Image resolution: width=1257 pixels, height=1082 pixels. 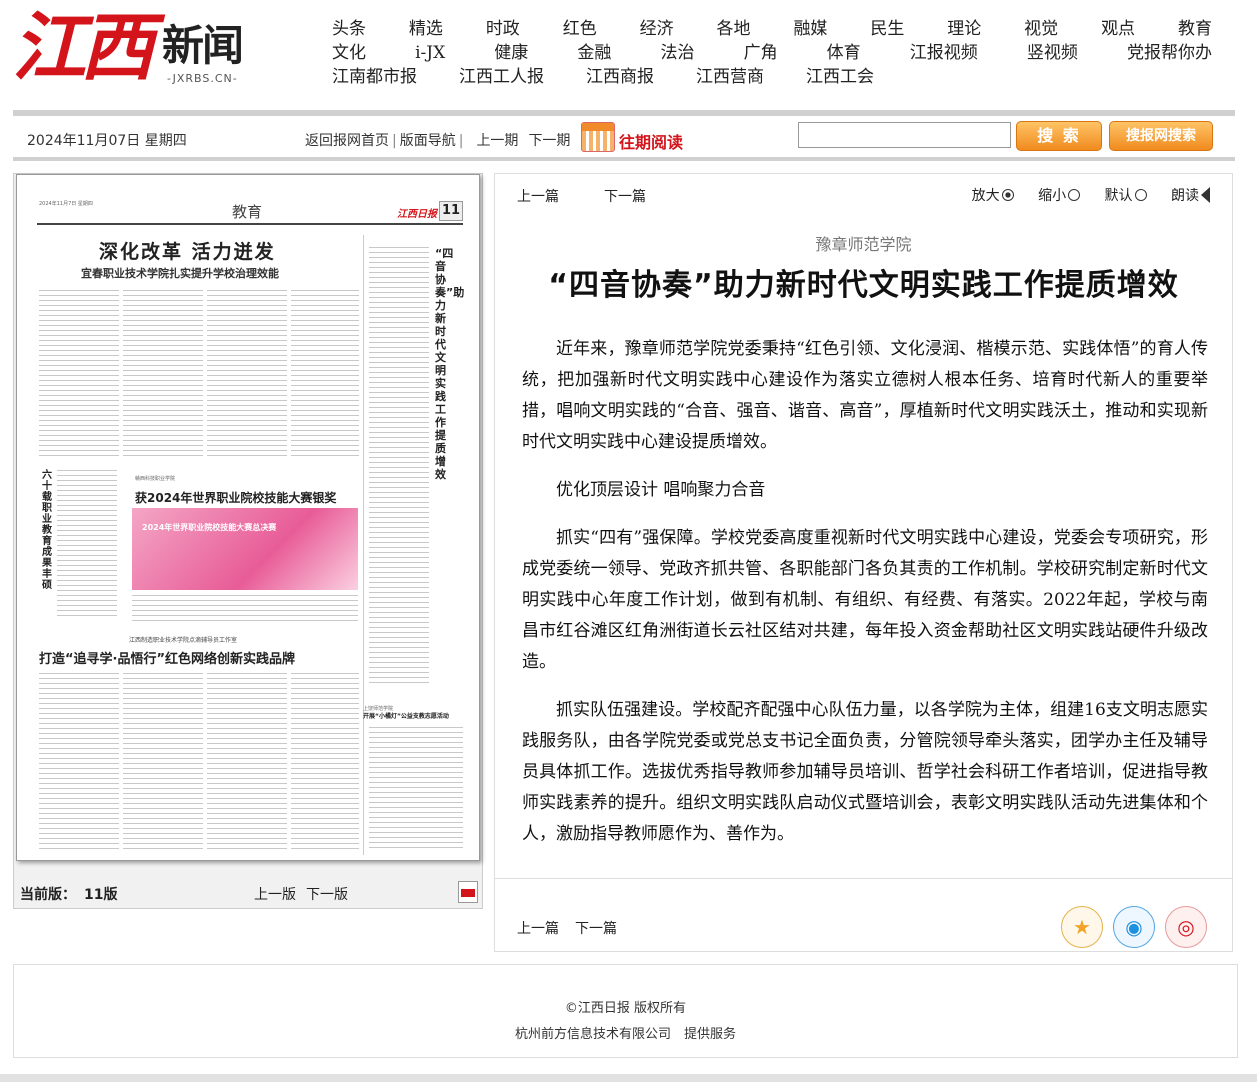 What do you see at coordinates (964, 29) in the screenshot?
I see `nav-item-theory: 理论` at bounding box center [964, 29].